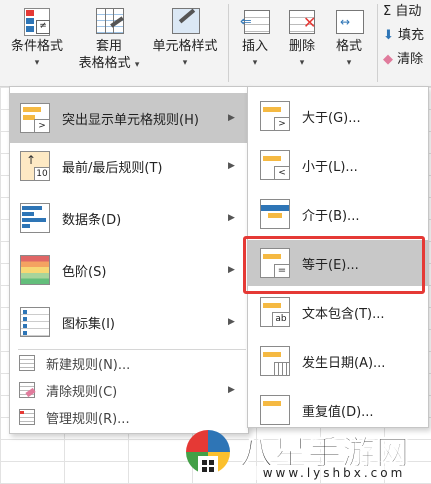  I want to click on clear-label: 清除, so click(410, 59).